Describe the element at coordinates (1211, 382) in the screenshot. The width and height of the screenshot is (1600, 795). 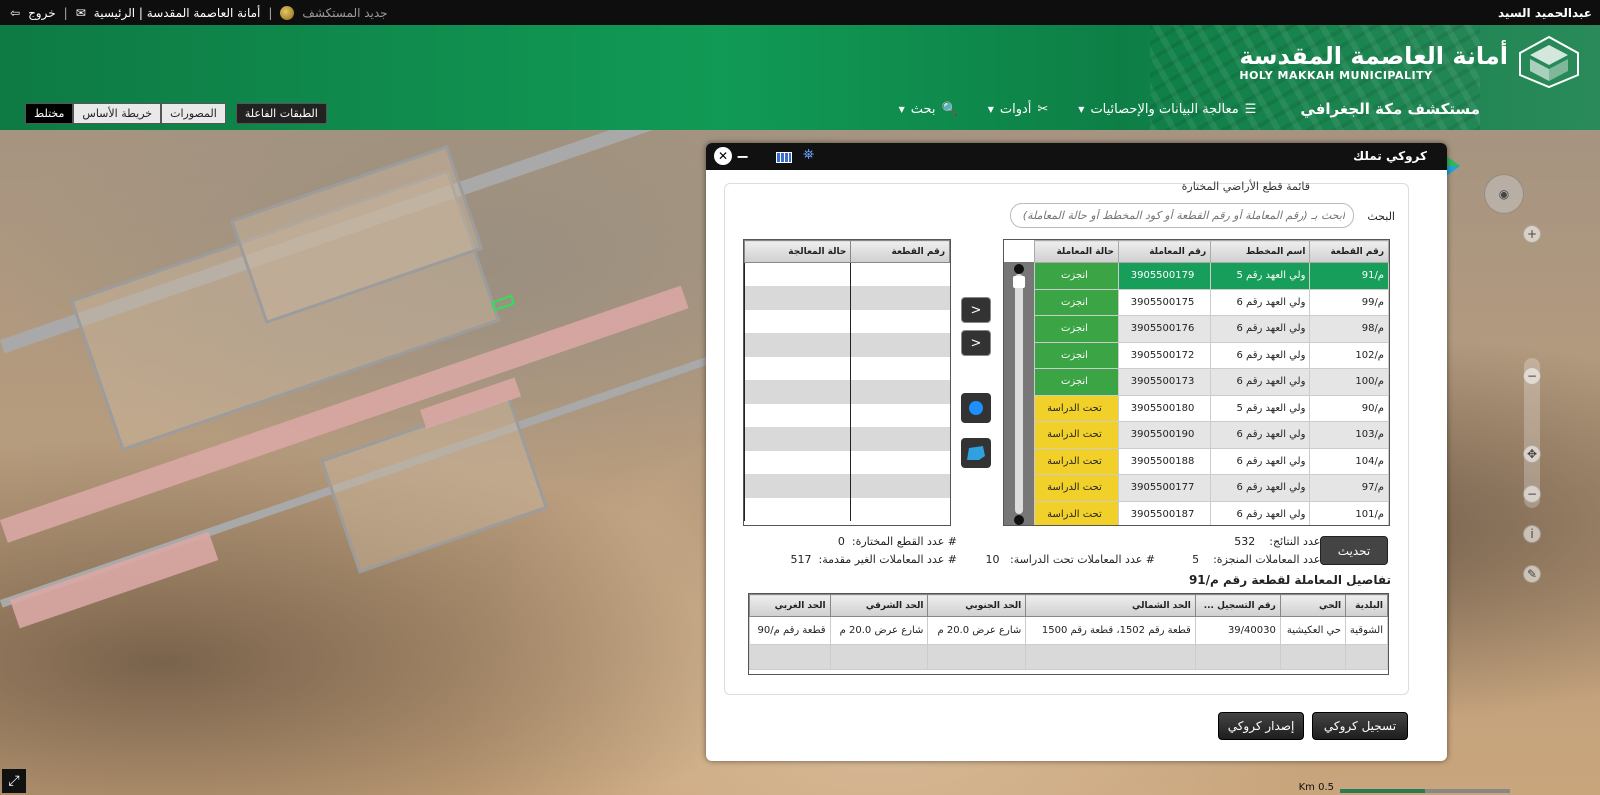
I see `table-row: م/100 ولي العهد رقم 6 3905500173 انجزت` at that location.